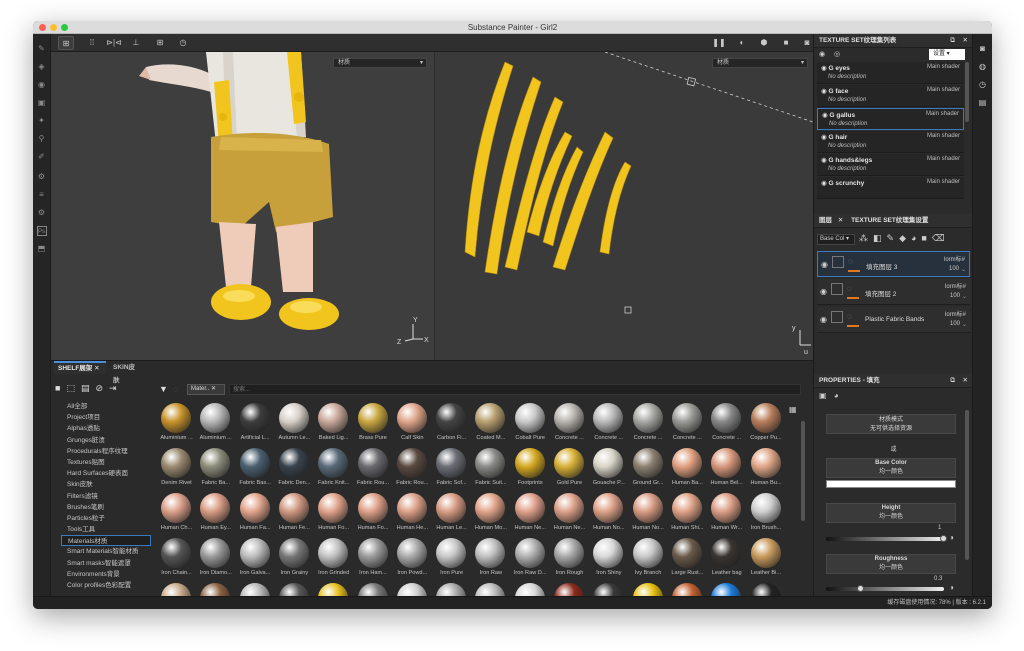 This screenshot has width=1024, height=651. What do you see at coordinates (127, 372) in the screenshot?
I see `tab-skin: SKIN皮肤` at bounding box center [127, 372].